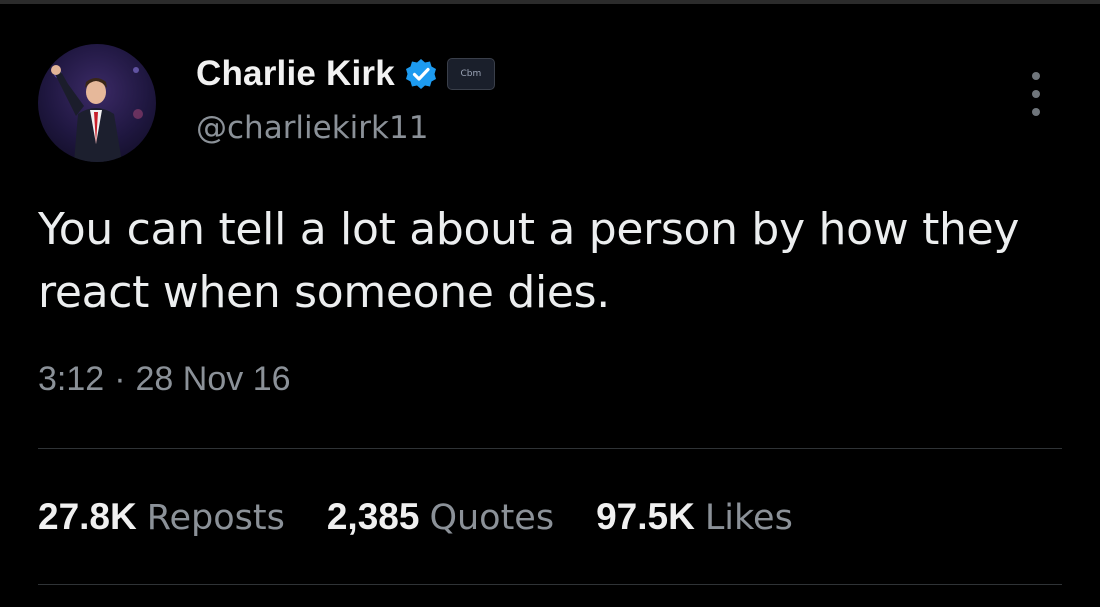  What do you see at coordinates (645, 516) in the screenshot?
I see `likes-count: 97.5K` at bounding box center [645, 516].